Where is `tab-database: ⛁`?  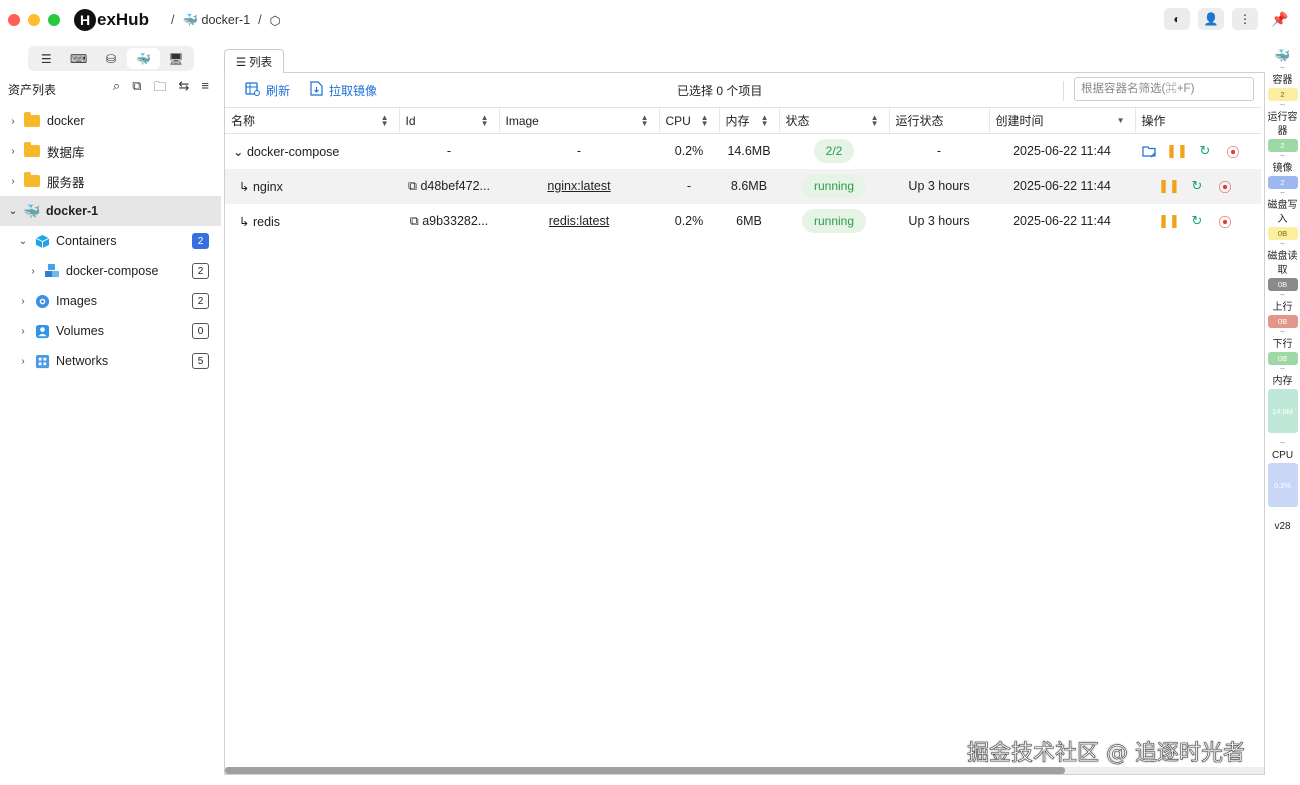
tab-database: ⛁ is located at coordinates (111, 58).